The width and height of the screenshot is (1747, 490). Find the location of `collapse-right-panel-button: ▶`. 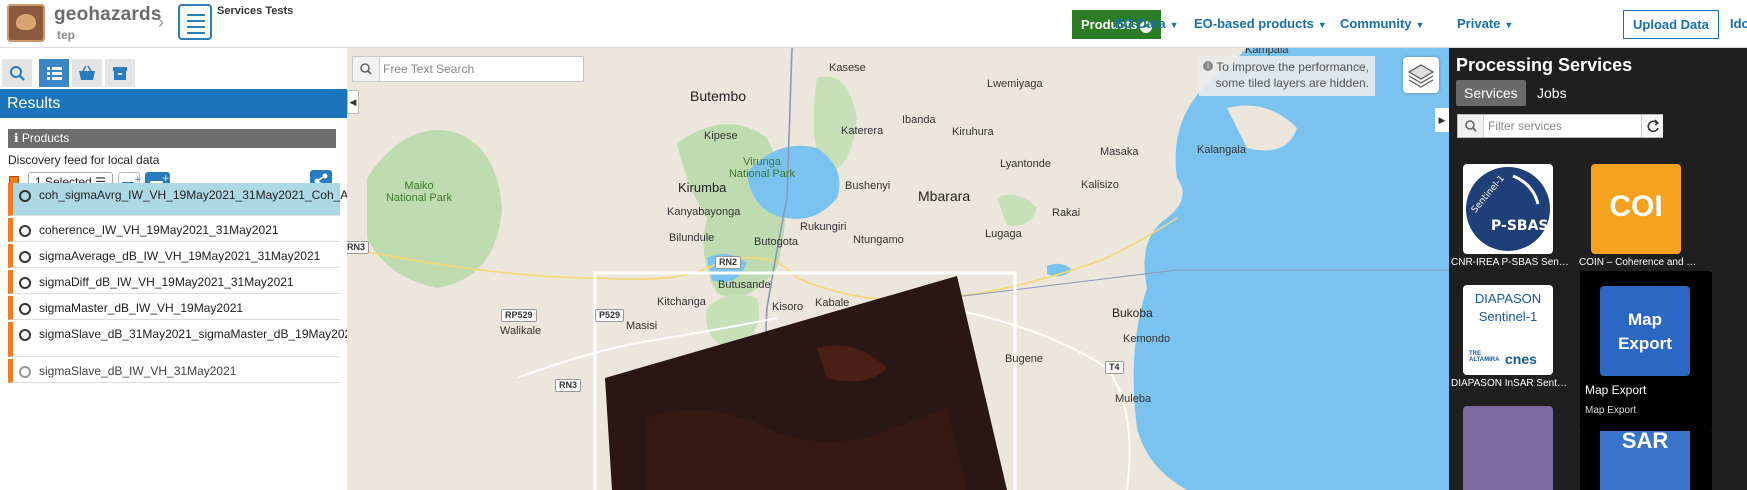

collapse-right-panel-button: ▶ is located at coordinates (1442, 120).